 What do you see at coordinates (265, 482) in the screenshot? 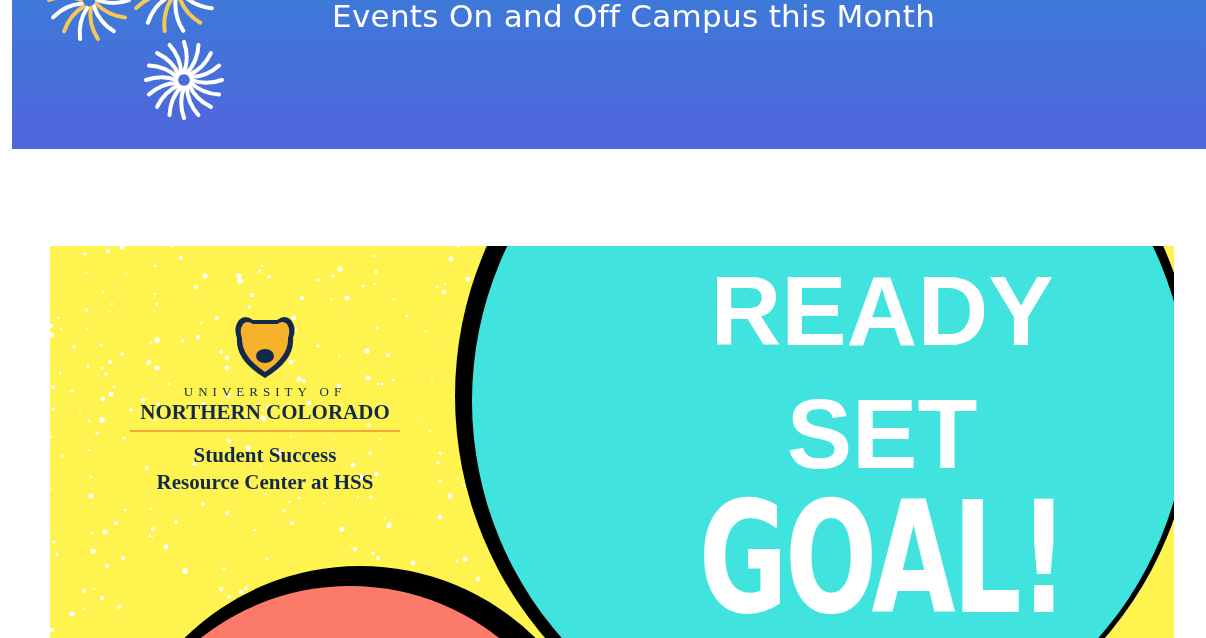
I see `center-name-line: Resource Center at HSS` at bounding box center [265, 482].